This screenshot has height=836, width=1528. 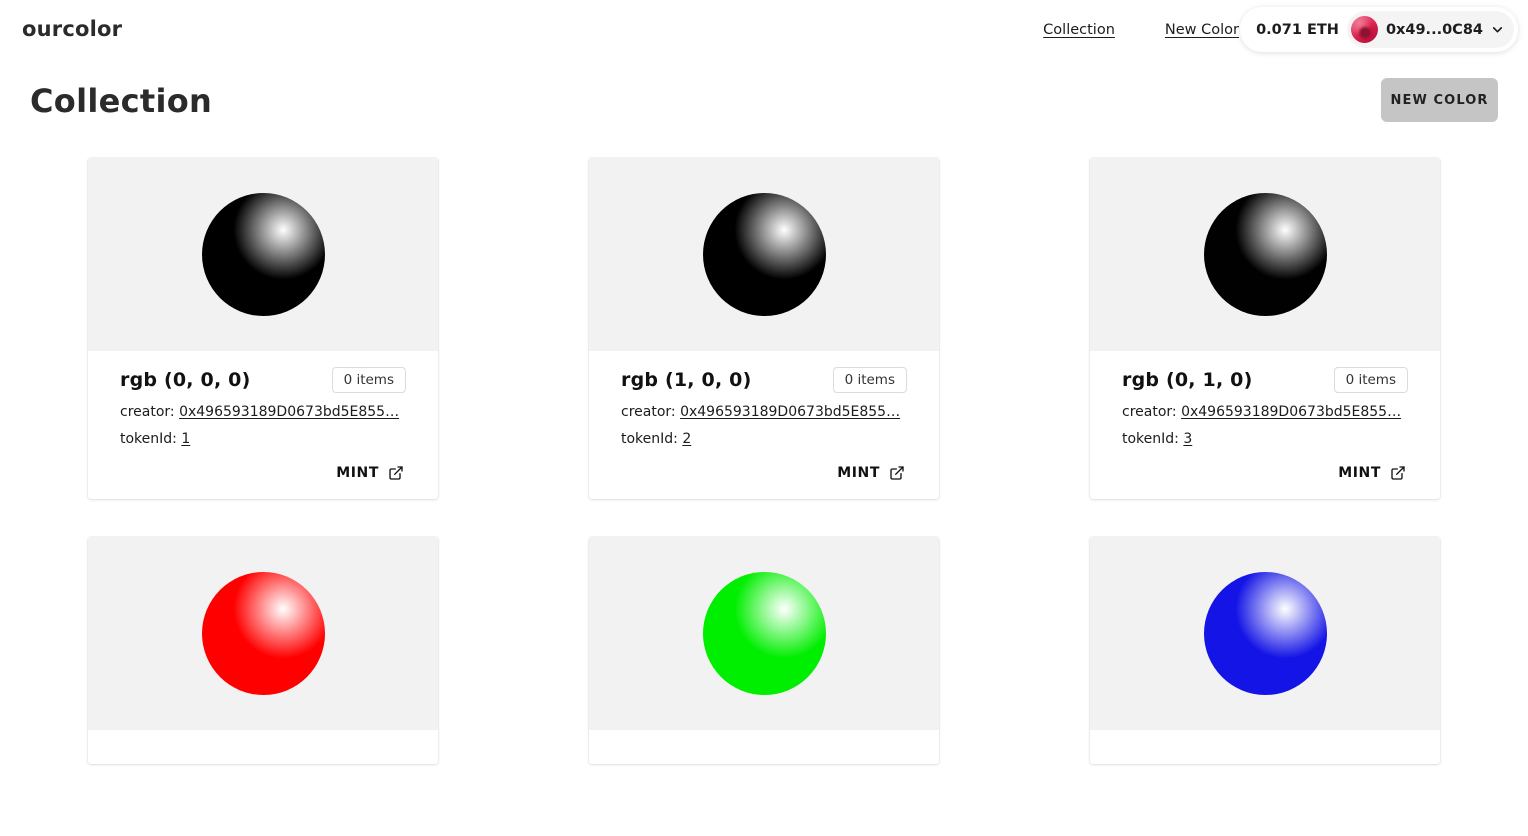 What do you see at coordinates (1265, 439) in the screenshot?
I see `token-id-row: tokenId: 3` at bounding box center [1265, 439].